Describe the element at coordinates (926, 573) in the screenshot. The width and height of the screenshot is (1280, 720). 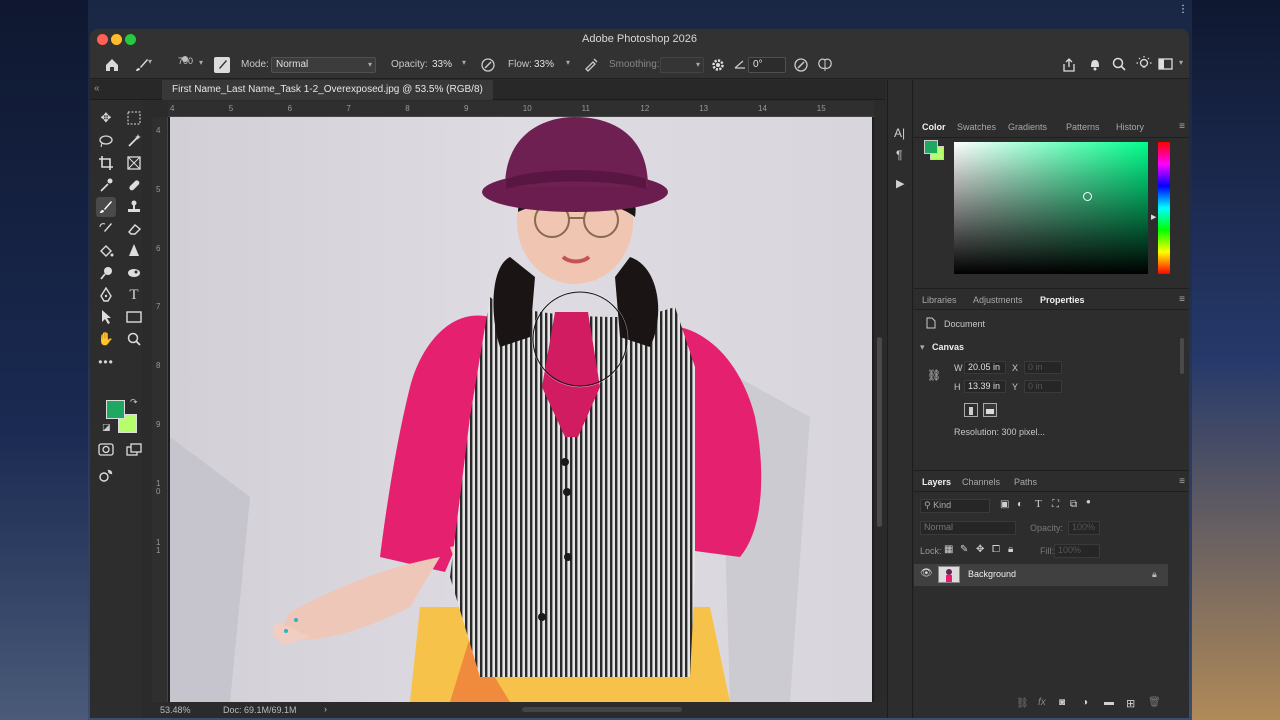
I see `visibility-eye-icon: 👁︎` at that location.